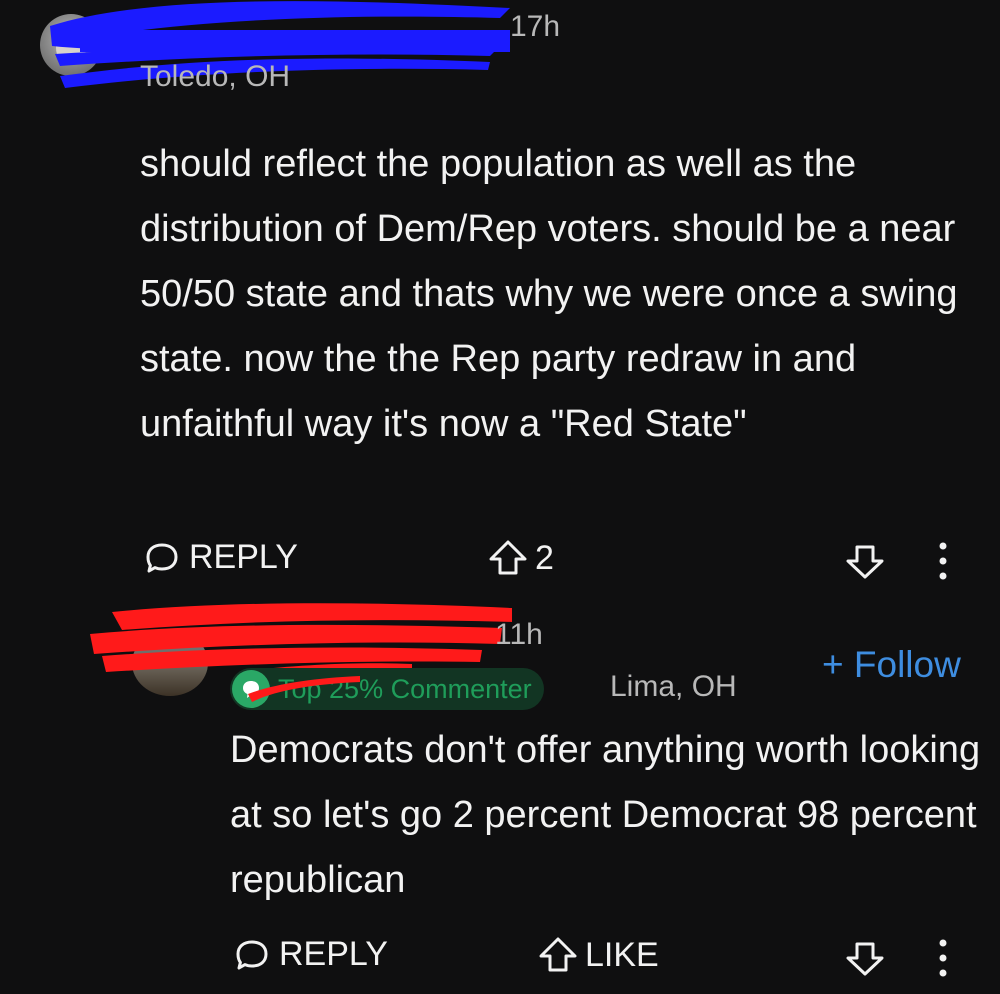 Image resolution: width=1000 pixels, height=994 pixels. What do you see at coordinates (544, 557) in the screenshot?
I see `upvote-count: 2` at bounding box center [544, 557].